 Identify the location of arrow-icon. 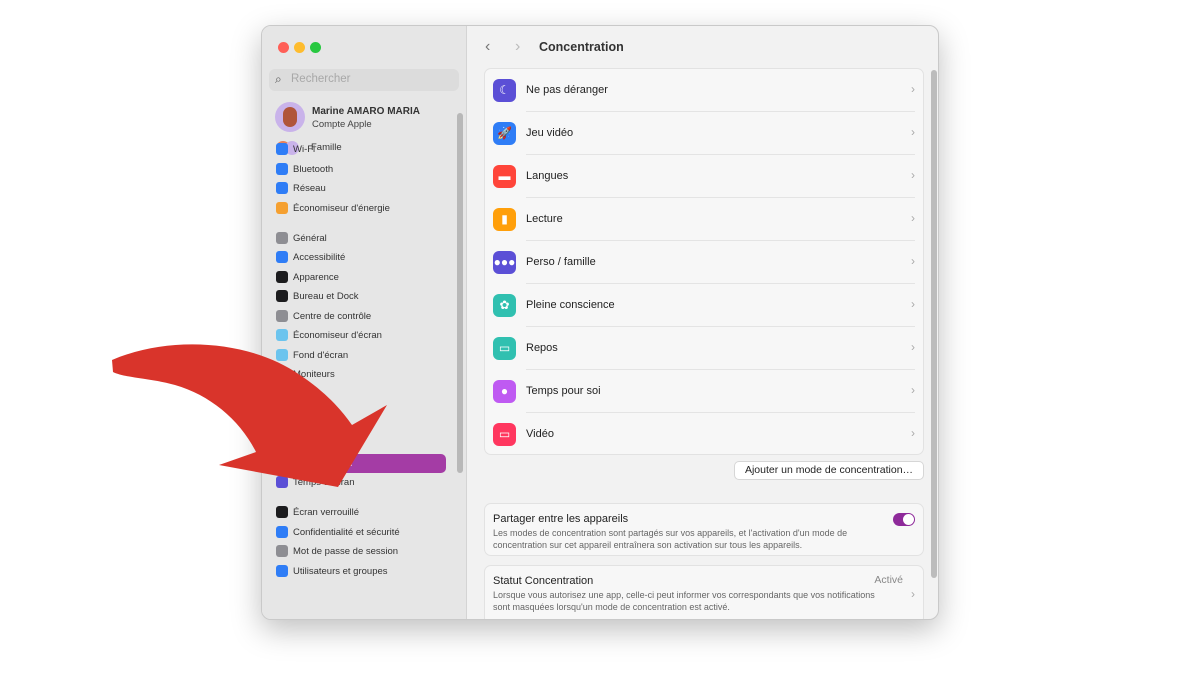
(249, 415).